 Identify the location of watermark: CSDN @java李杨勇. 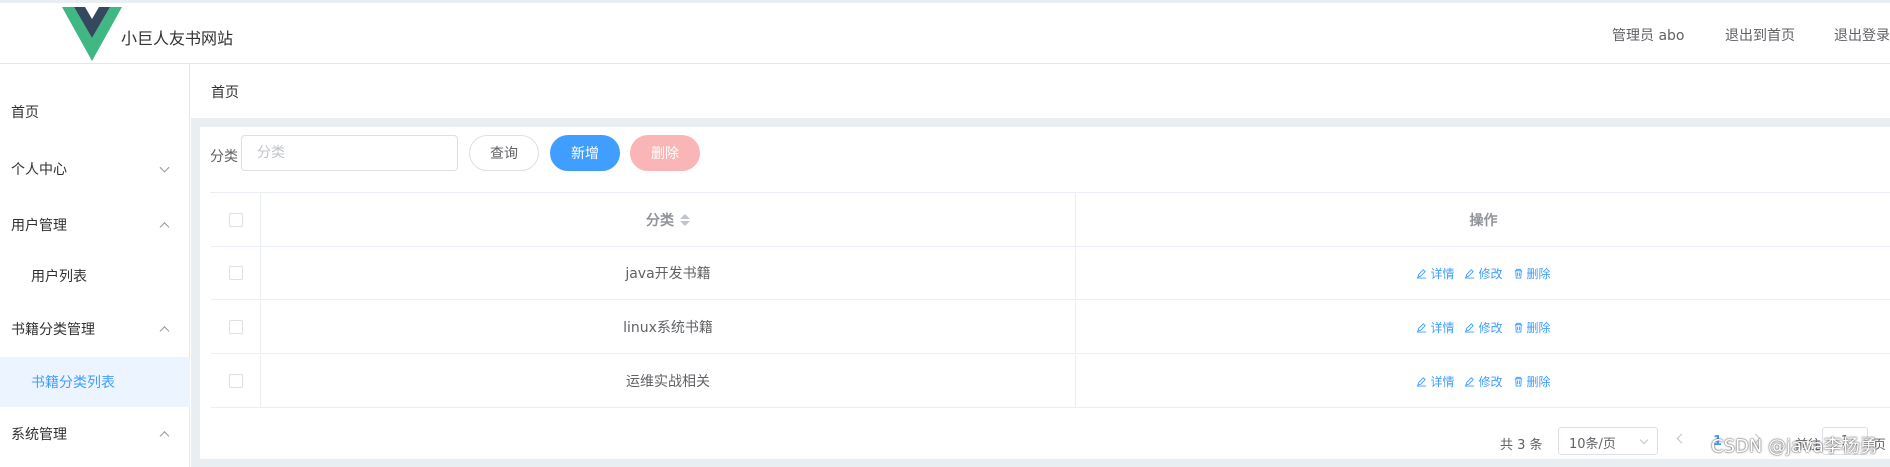
(1794, 446).